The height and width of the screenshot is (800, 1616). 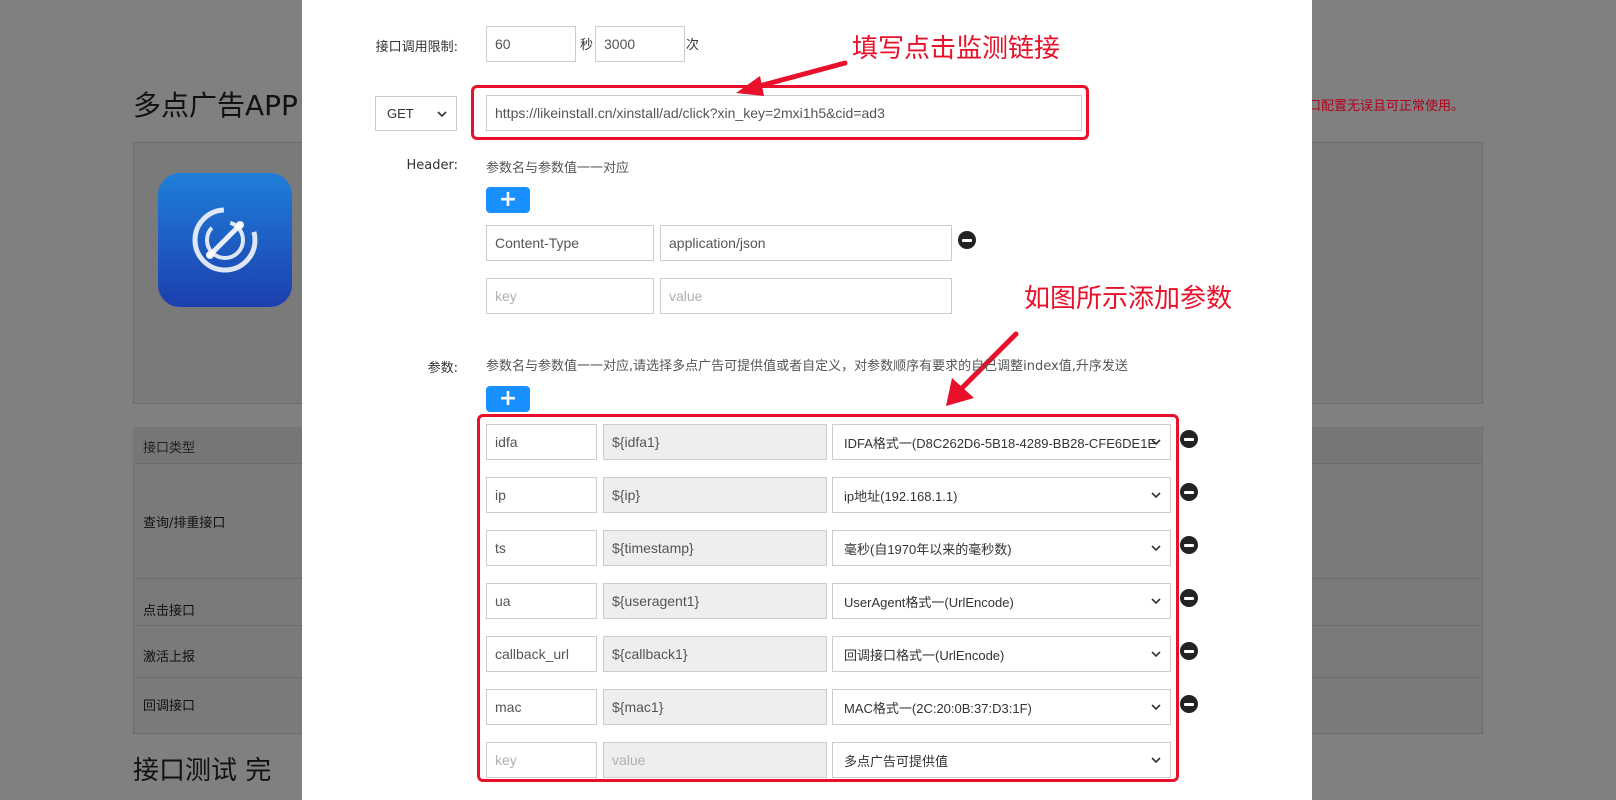 What do you see at coordinates (967, 240) in the screenshot?
I see `remove-header-icon` at bounding box center [967, 240].